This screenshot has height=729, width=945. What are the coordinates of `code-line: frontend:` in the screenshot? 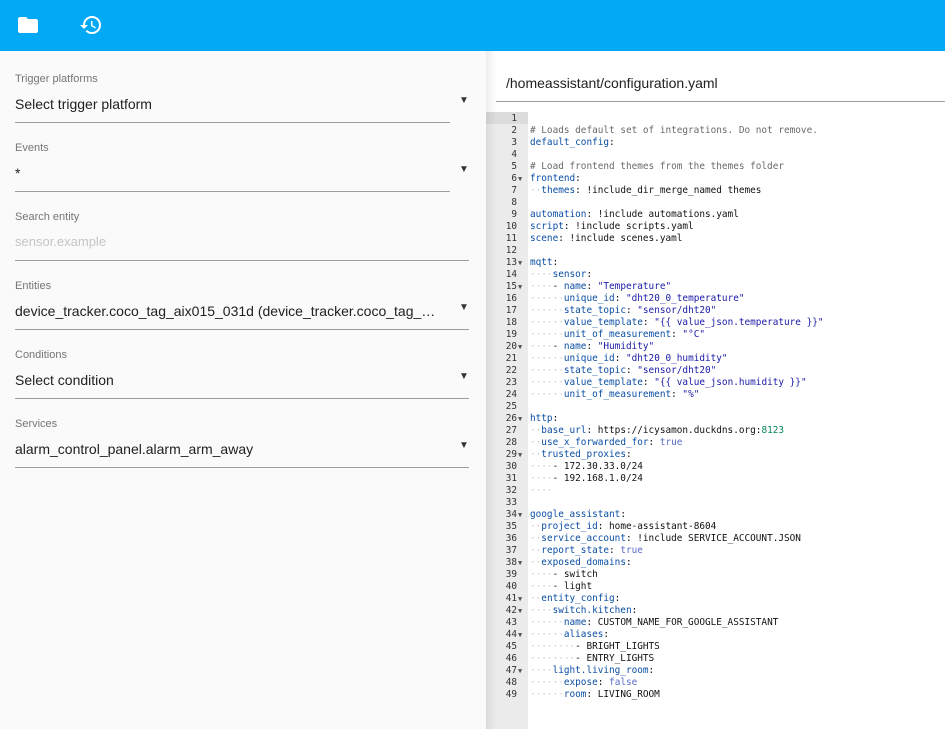 It's located at (555, 179).